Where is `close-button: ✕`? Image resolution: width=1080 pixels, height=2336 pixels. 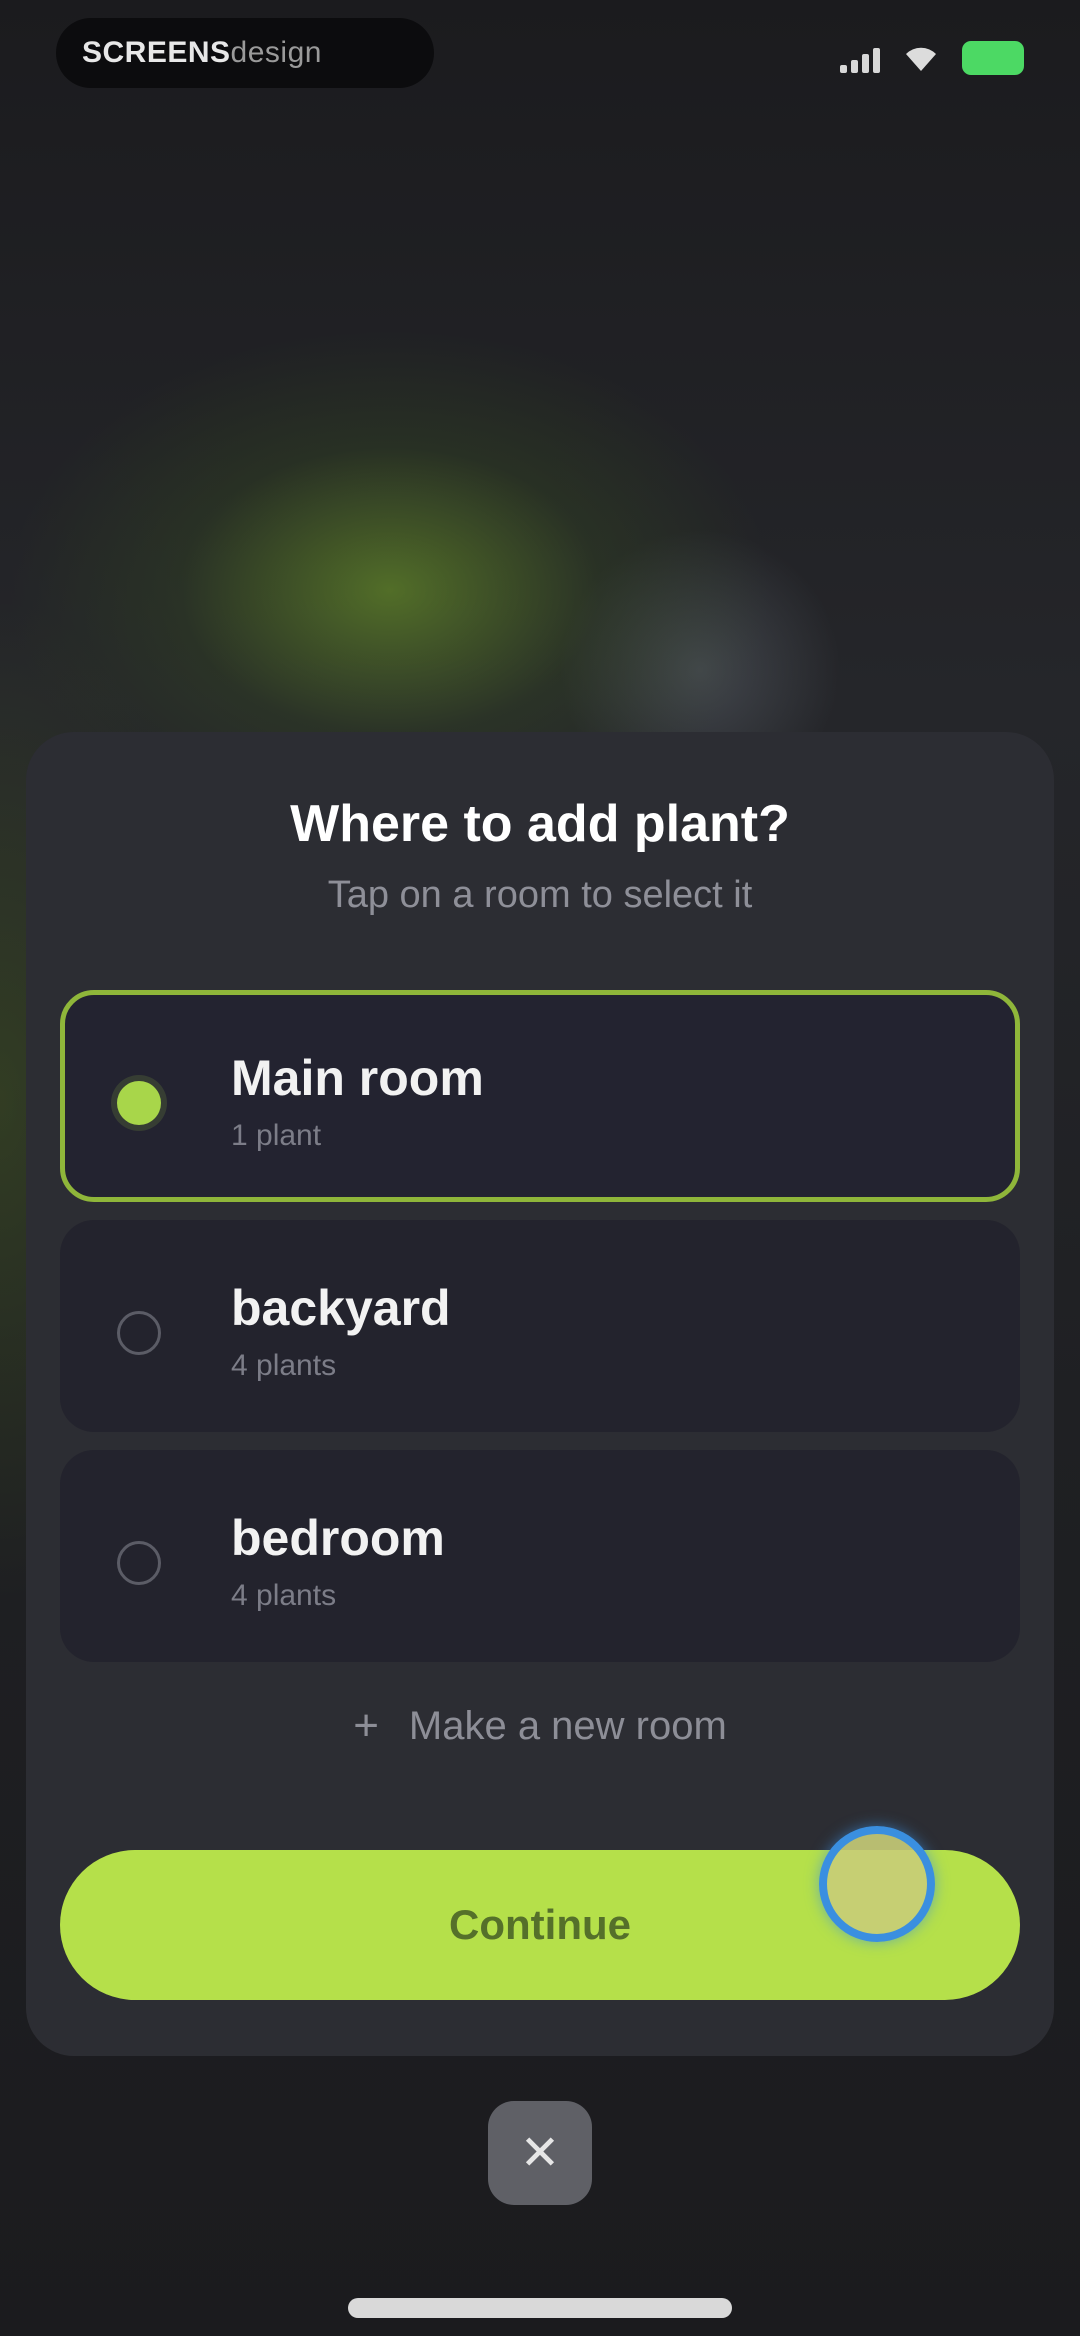 close-button: ✕ is located at coordinates (540, 2153).